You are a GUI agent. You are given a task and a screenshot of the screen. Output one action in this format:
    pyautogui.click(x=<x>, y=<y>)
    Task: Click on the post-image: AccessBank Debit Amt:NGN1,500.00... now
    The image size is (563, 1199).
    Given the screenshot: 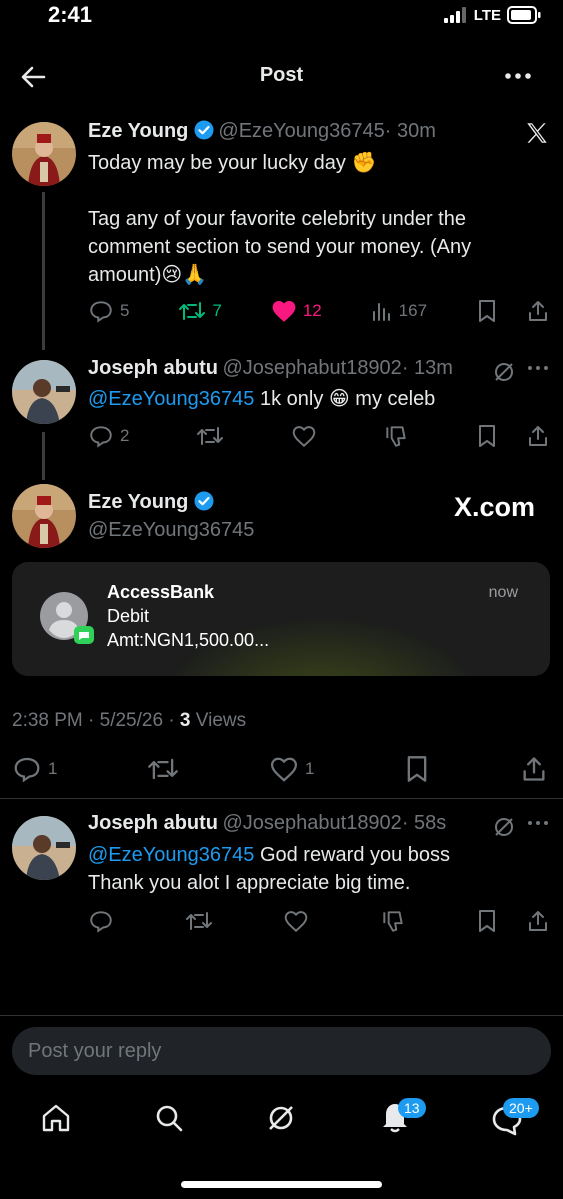 What is the action you would take?
    pyautogui.click(x=281, y=619)
    